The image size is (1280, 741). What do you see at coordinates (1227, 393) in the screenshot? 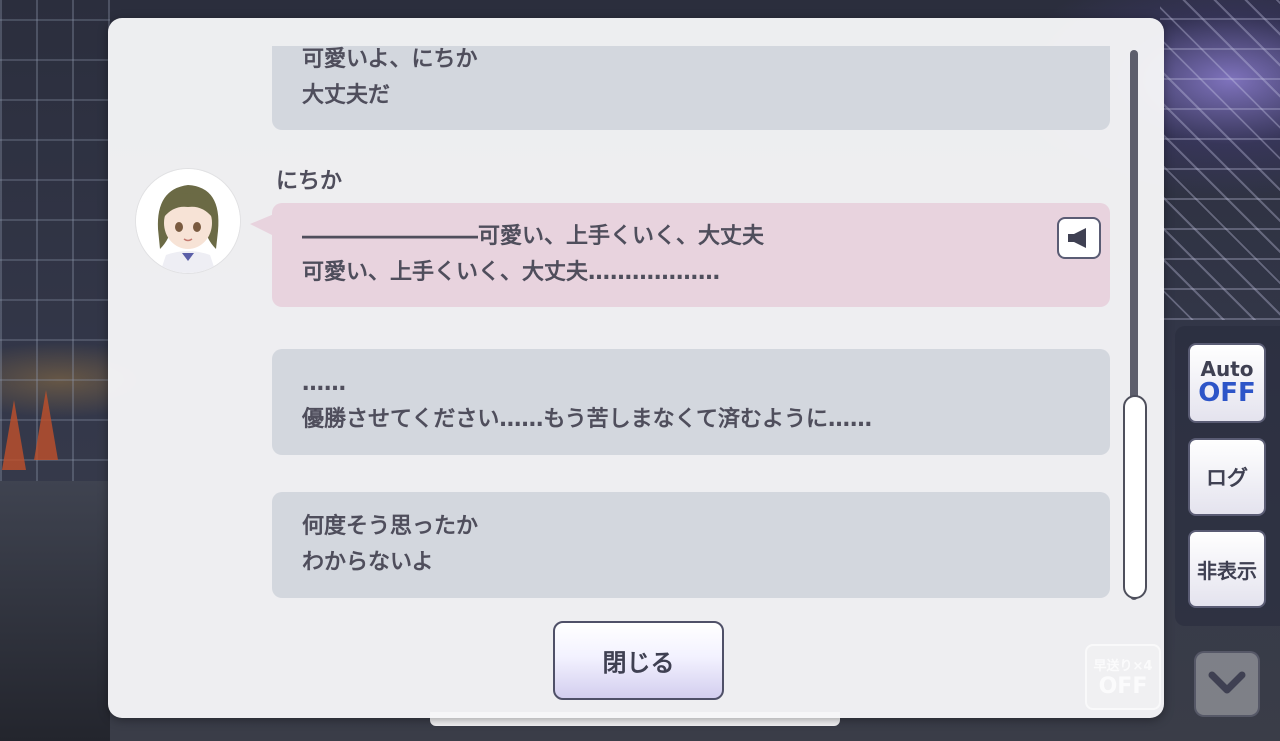
I see `auto-state: OFF` at bounding box center [1227, 393].